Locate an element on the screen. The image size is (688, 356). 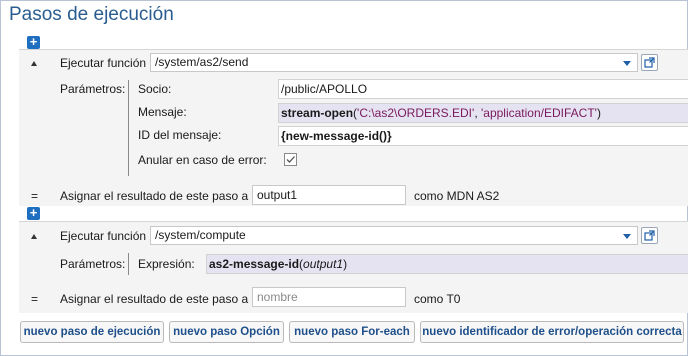
partner-field: /public/APOLLO is located at coordinates (483, 89).